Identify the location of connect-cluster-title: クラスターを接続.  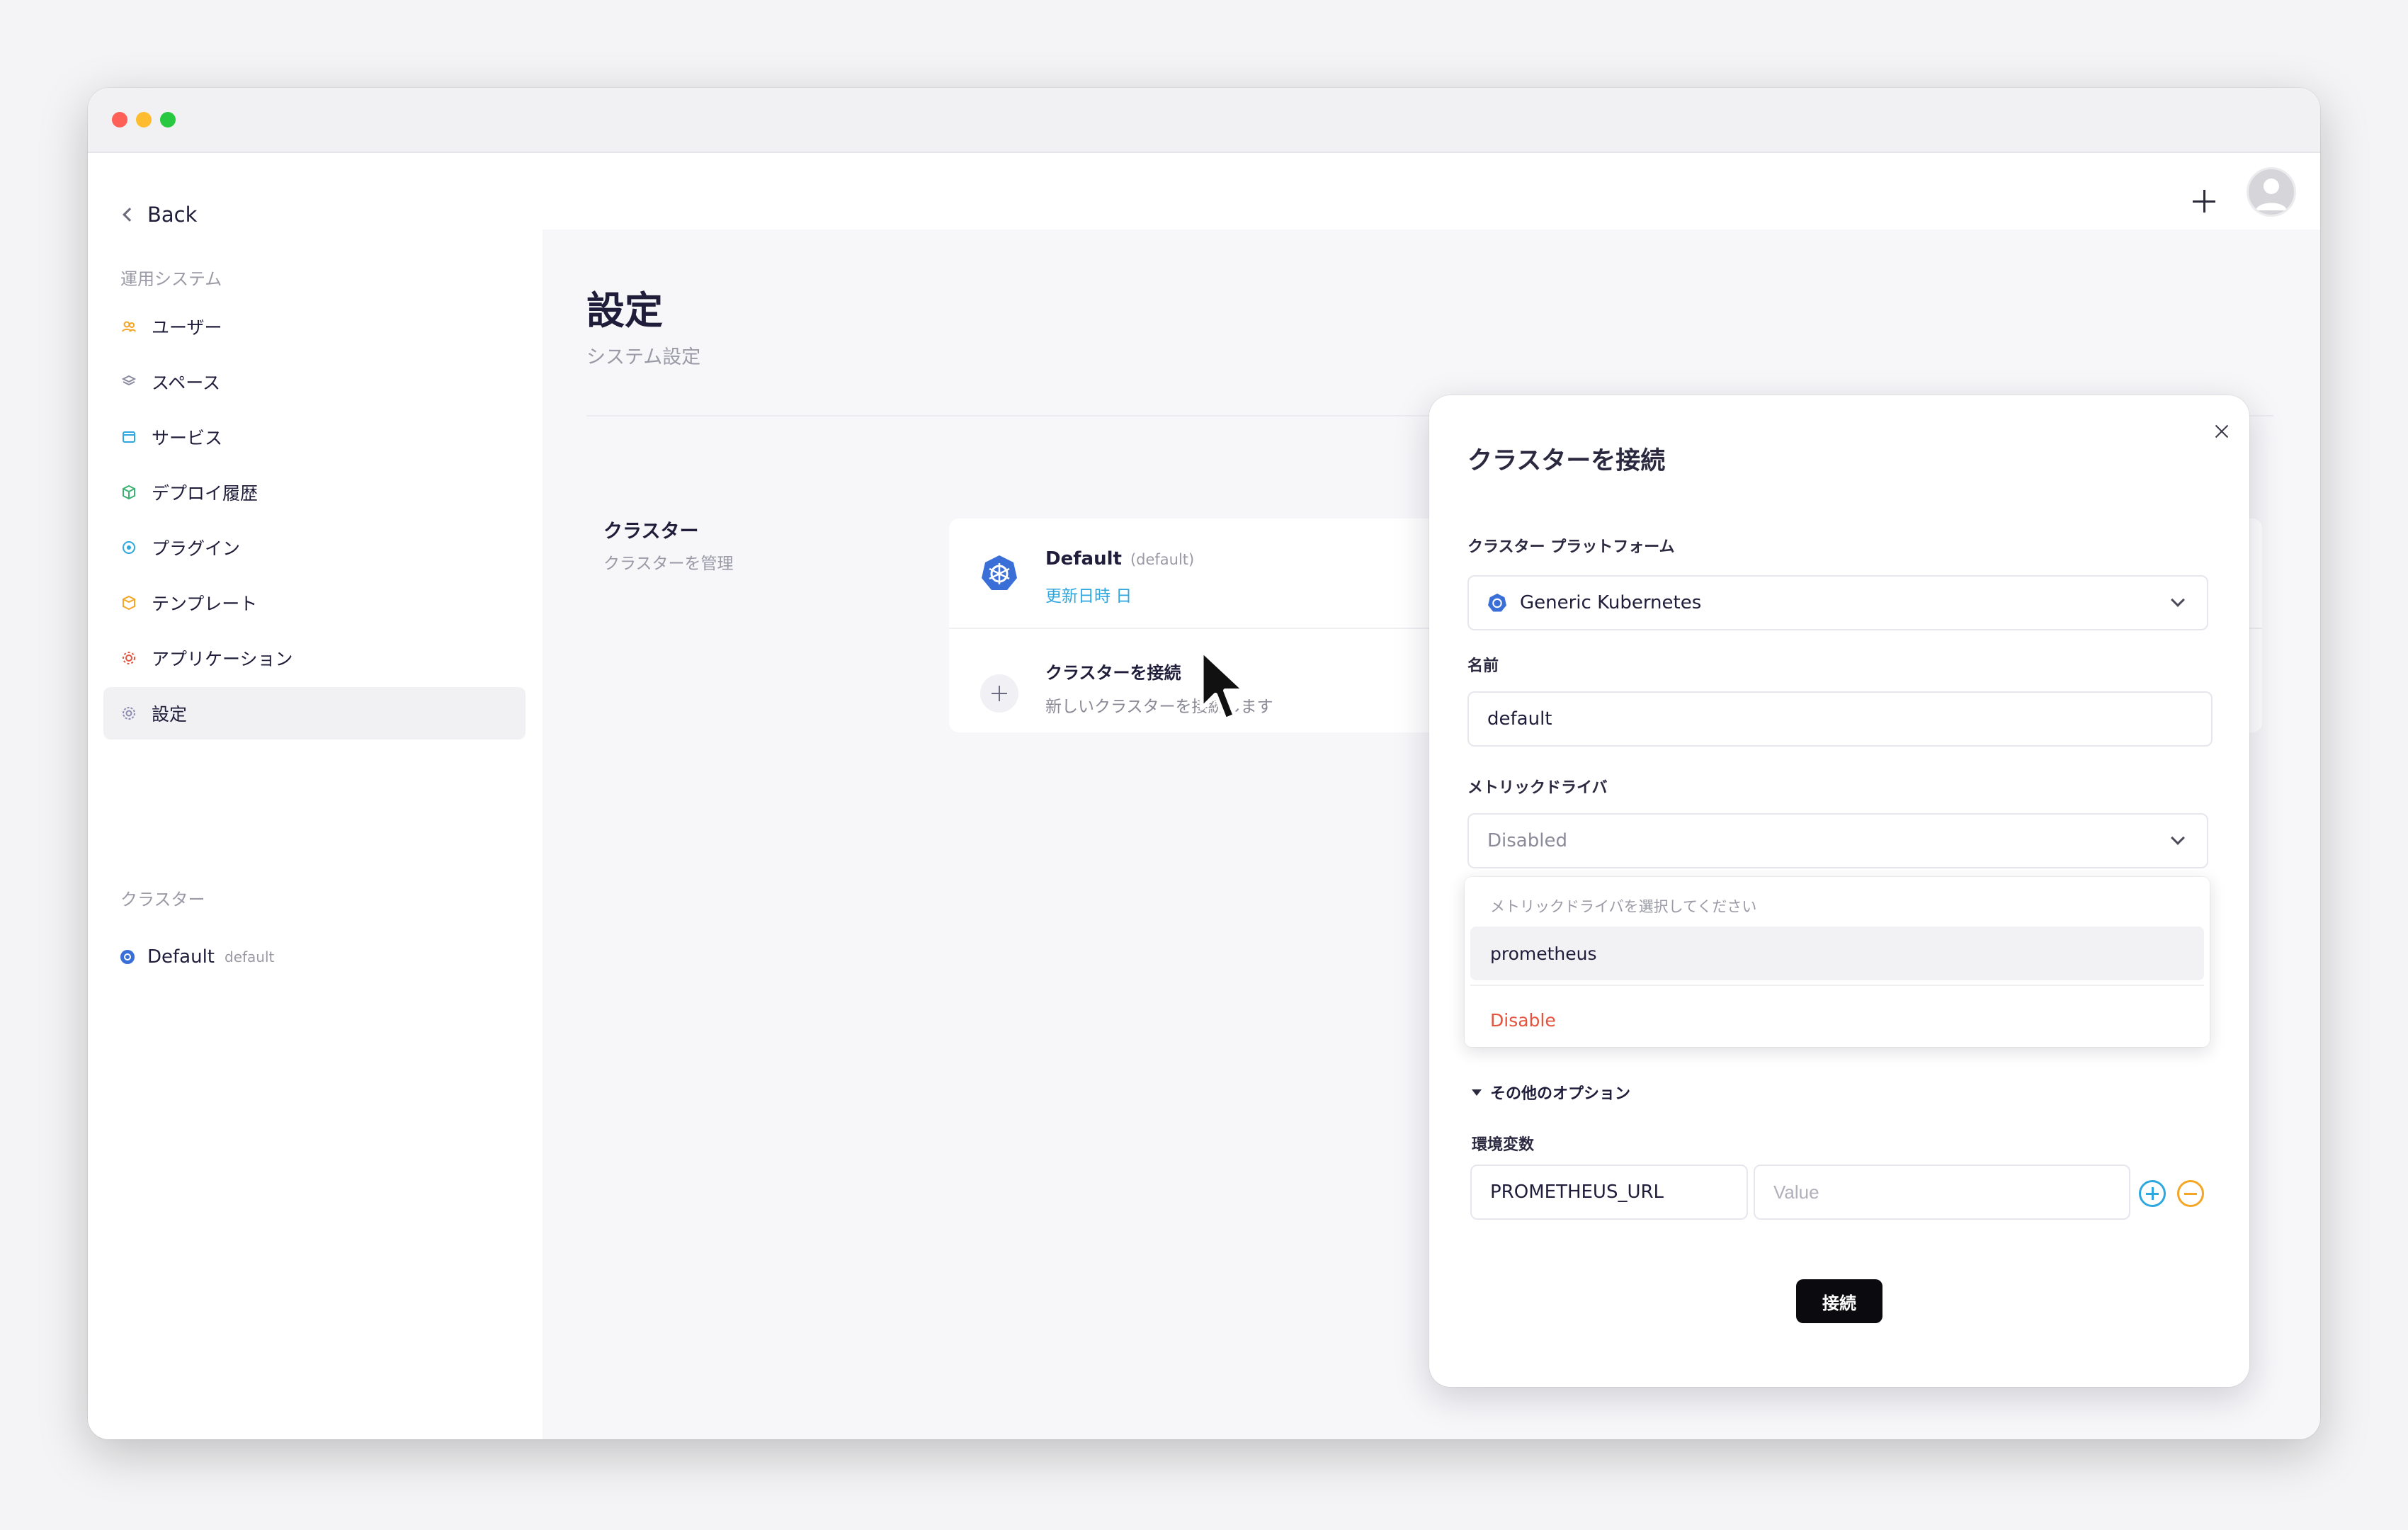
(1113, 673).